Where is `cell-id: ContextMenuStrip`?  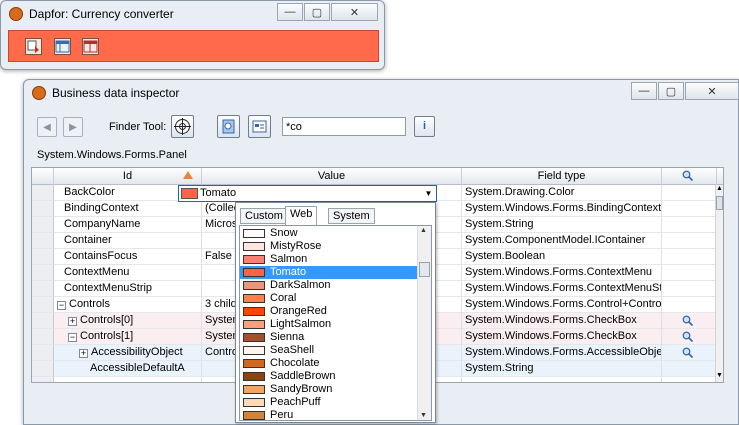
cell-id: ContextMenuStrip is located at coordinates (128, 289).